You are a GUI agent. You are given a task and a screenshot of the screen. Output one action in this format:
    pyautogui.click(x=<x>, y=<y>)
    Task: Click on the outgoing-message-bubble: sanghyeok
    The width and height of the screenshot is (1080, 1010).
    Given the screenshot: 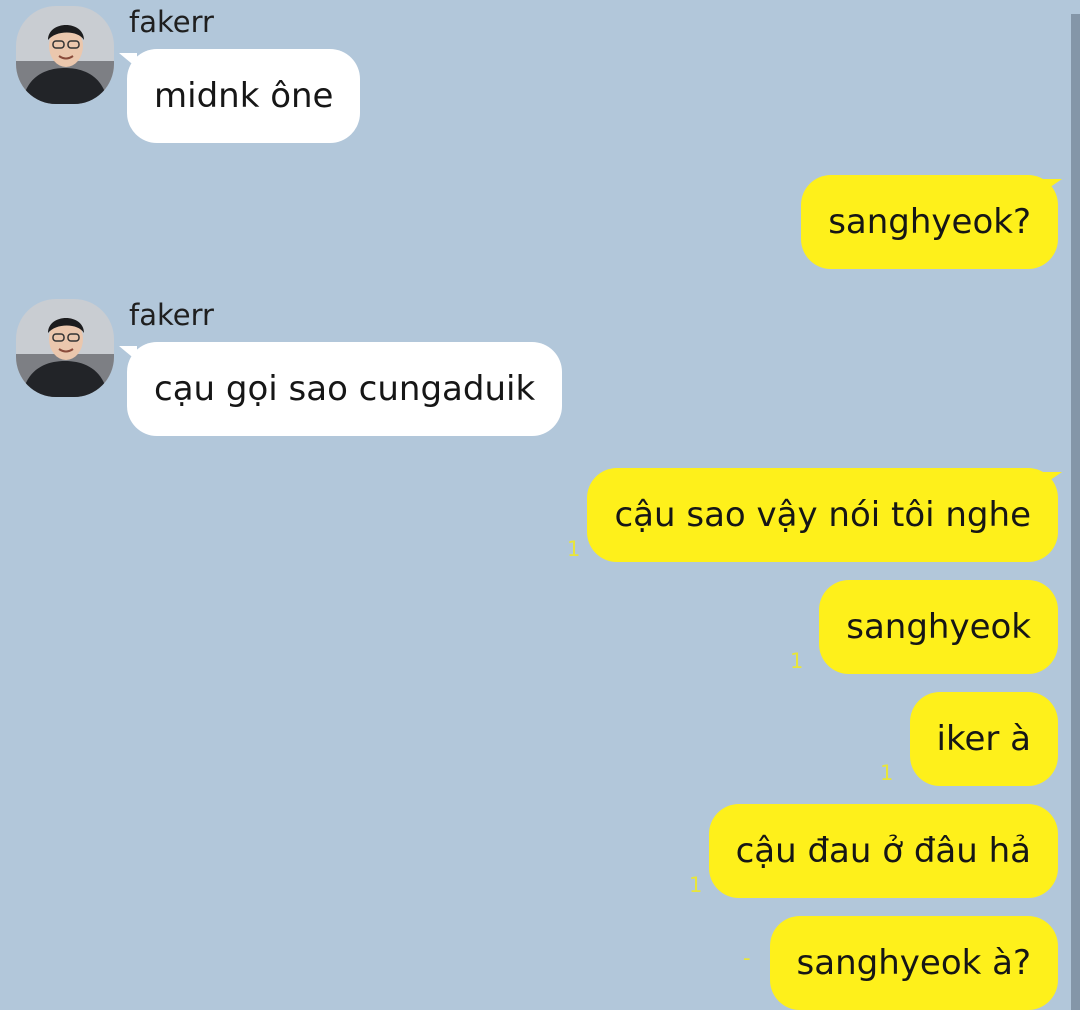 What is the action you would take?
    pyautogui.click(x=938, y=627)
    